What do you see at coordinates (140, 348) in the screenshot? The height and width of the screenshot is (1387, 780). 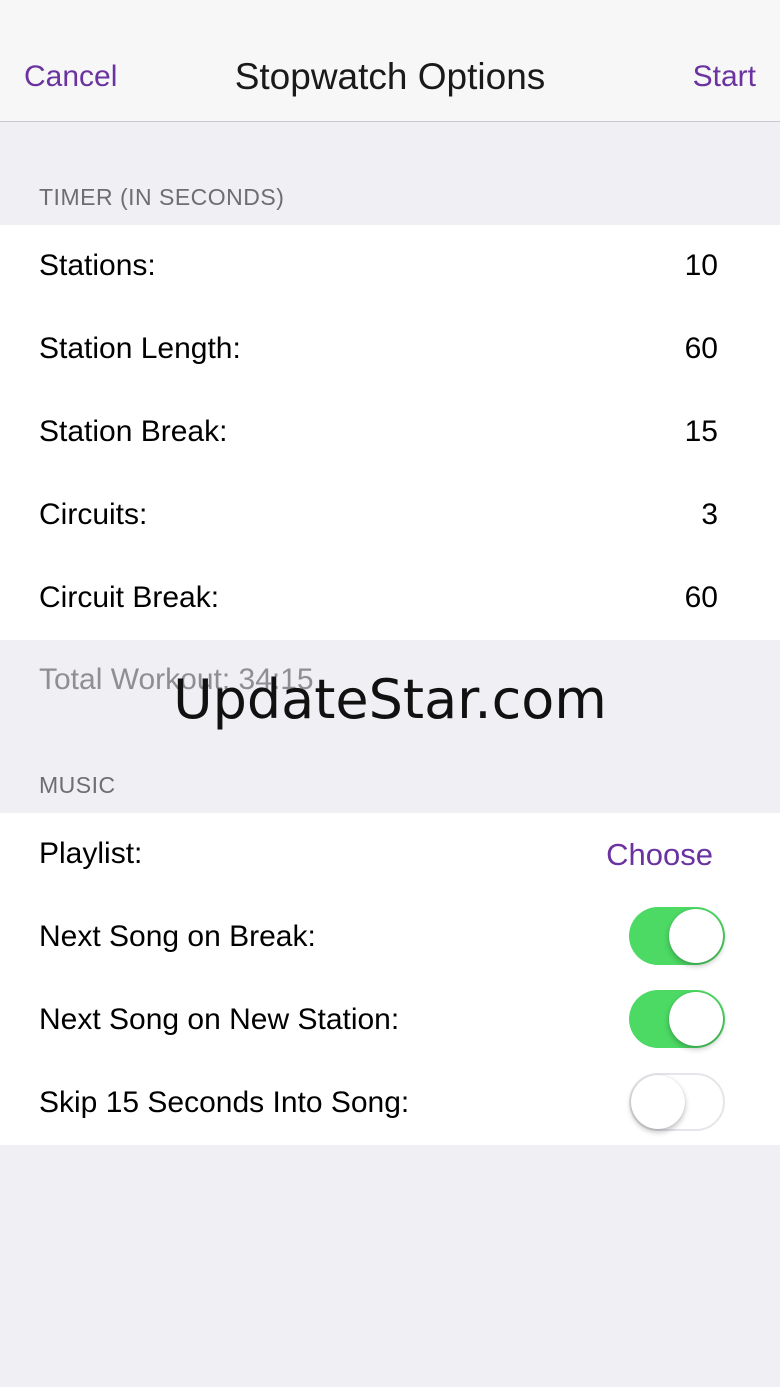 I see `station-length-label: Station Length:` at bounding box center [140, 348].